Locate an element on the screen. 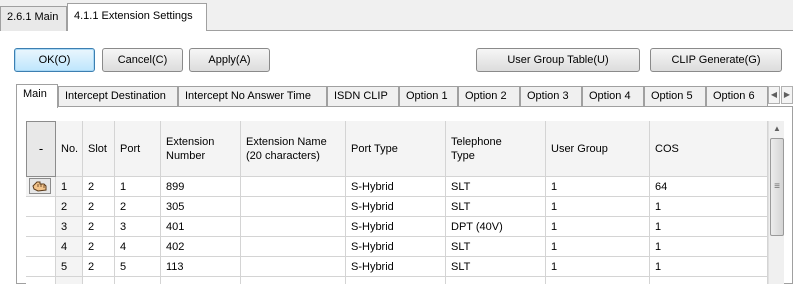 This screenshot has height=284, width=793. cell-extension-number: 402 is located at coordinates (201, 247).